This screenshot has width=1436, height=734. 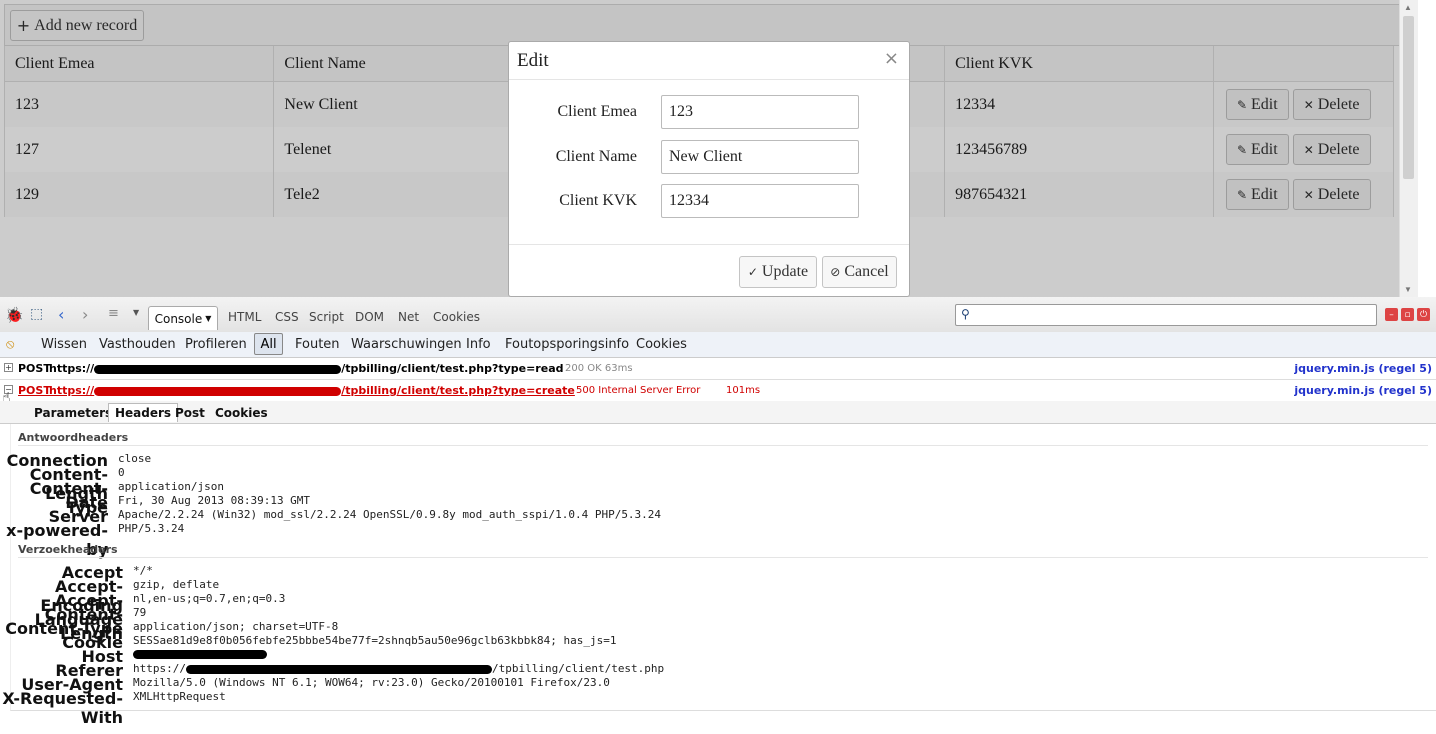 What do you see at coordinates (709, 61) in the screenshot?
I see `dialog-header: Edit ×` at bounding box center [709, 61].